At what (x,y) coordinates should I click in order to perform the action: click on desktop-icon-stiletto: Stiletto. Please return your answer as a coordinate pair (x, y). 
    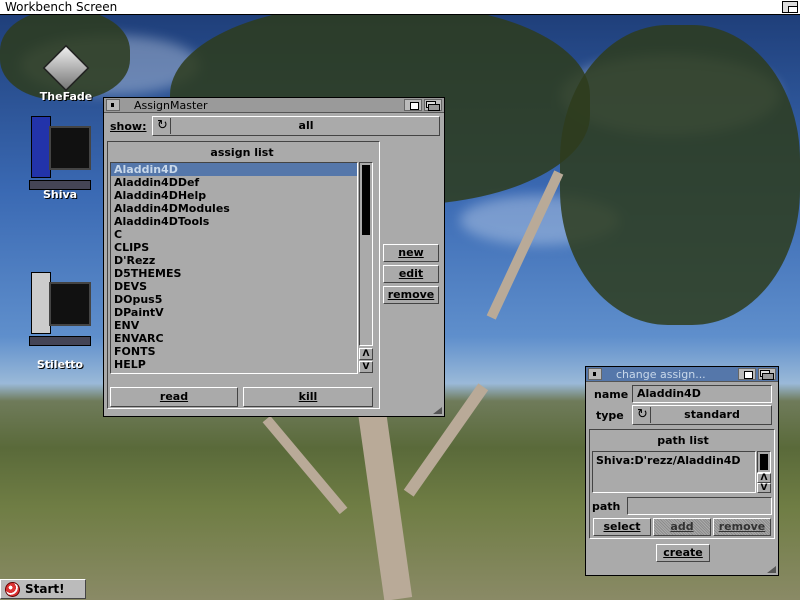
    Looking at the image, I should click on (60, 321).